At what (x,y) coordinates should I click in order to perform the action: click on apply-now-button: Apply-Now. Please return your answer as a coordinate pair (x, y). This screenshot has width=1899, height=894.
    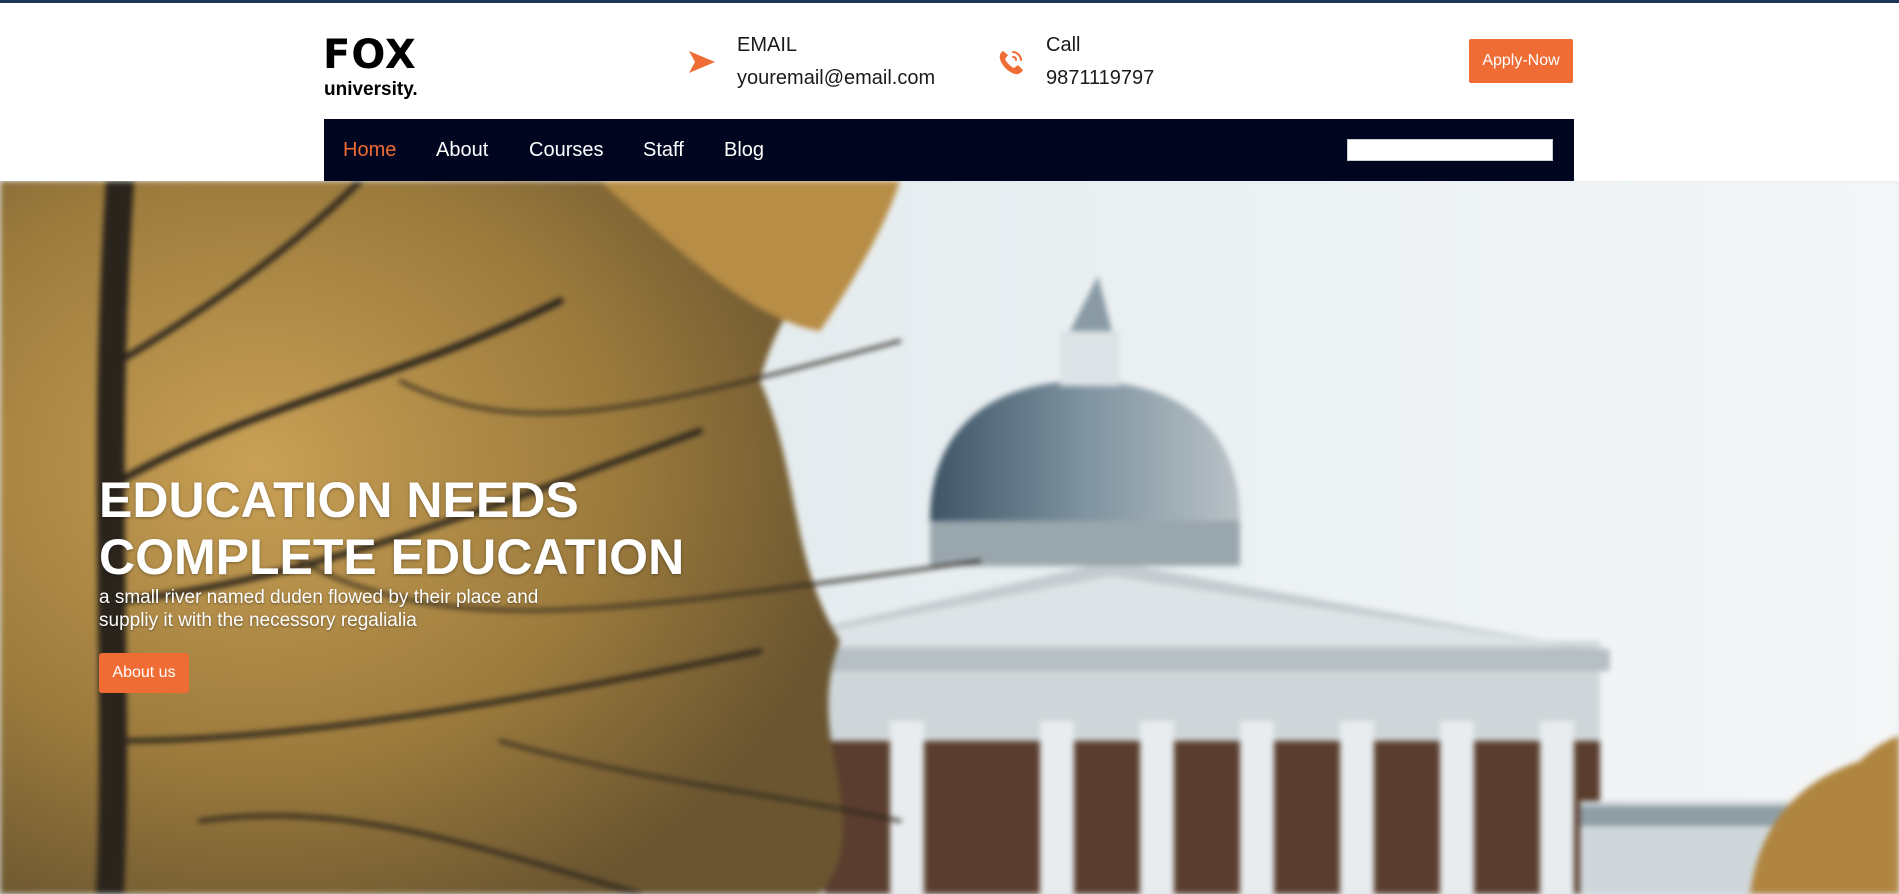
    Looking at the image, I should click on (1521, 61).